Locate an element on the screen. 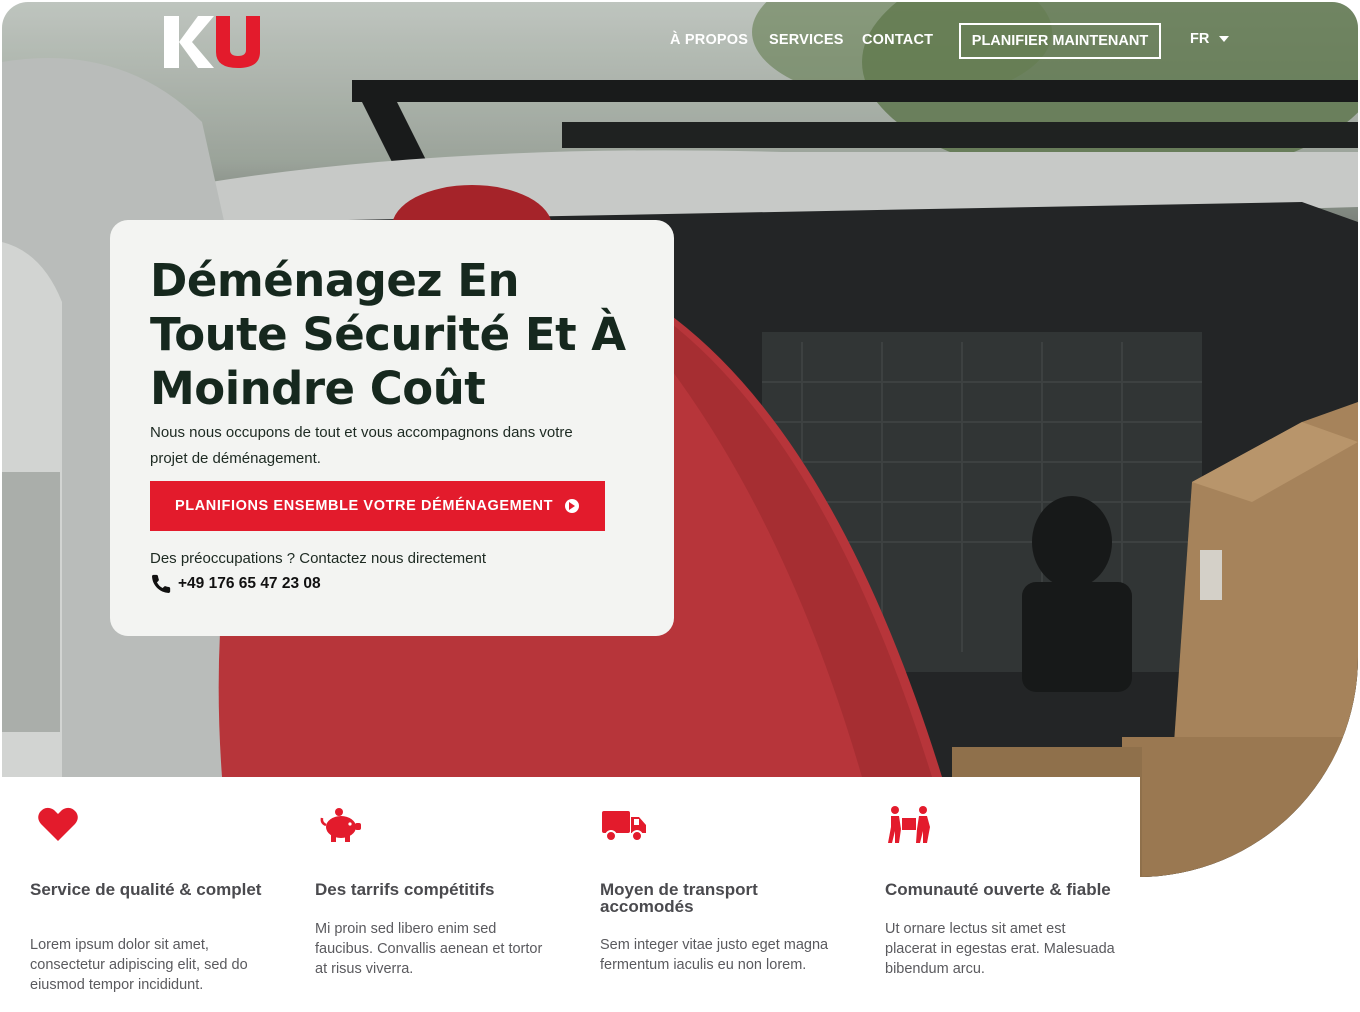 The height and width of the screenshot is (1012, 1360). brand-logo is located at coordinates (212, 41).